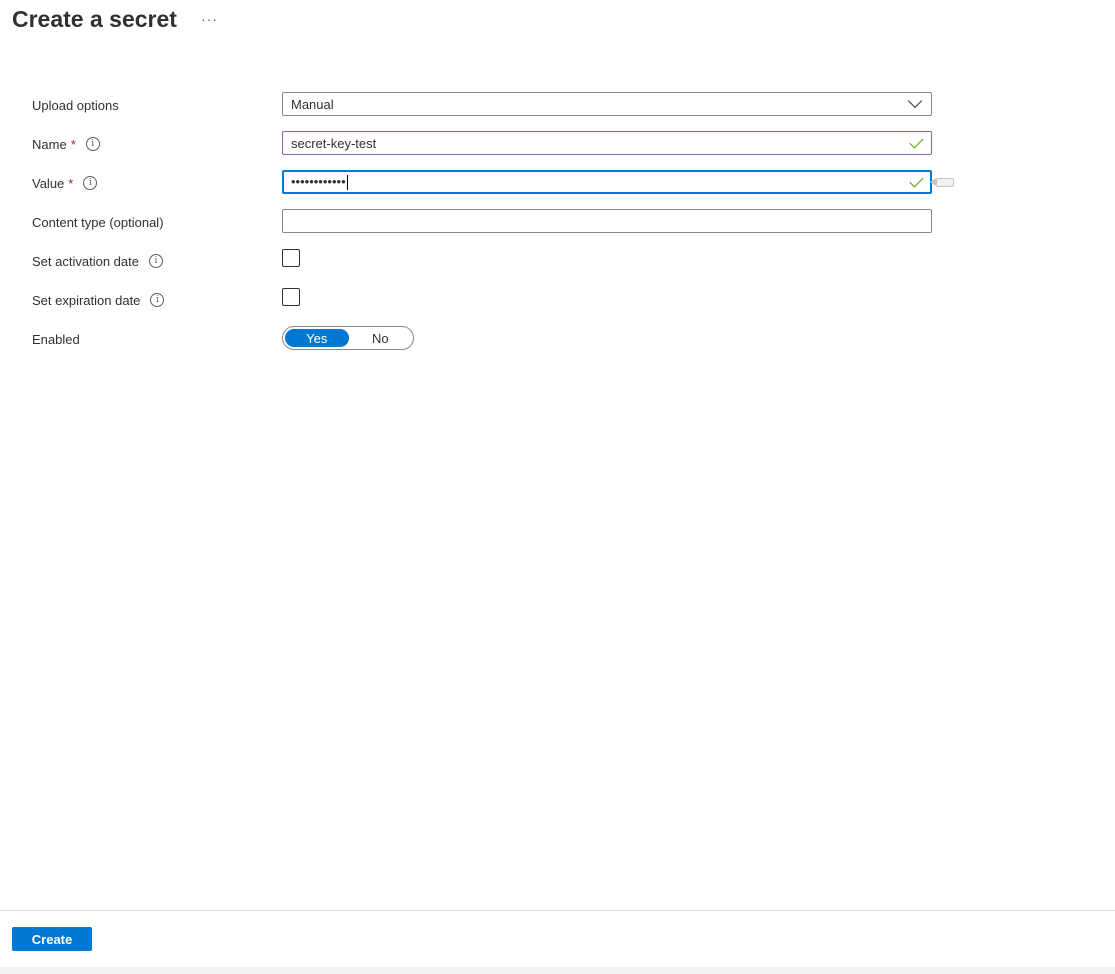 The height and width of the screenshot is (974, 1115). What do you see at coordinates (317, 338) in the screenshot?
I see `enabled-yes-option: Yes` at bounding box center [317, 338].